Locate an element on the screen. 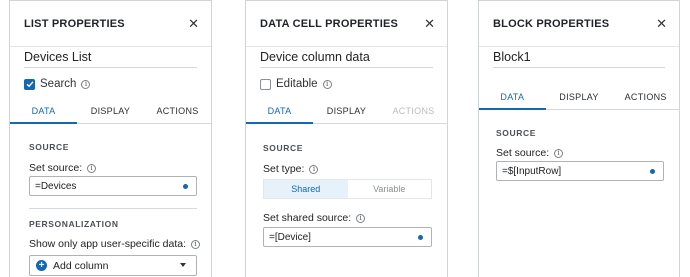 Image resolution: width=690 pixels, height=277 pixels. list-tabs: DATA DISPLAY ACTIONS is located at coordinates (110, 112).